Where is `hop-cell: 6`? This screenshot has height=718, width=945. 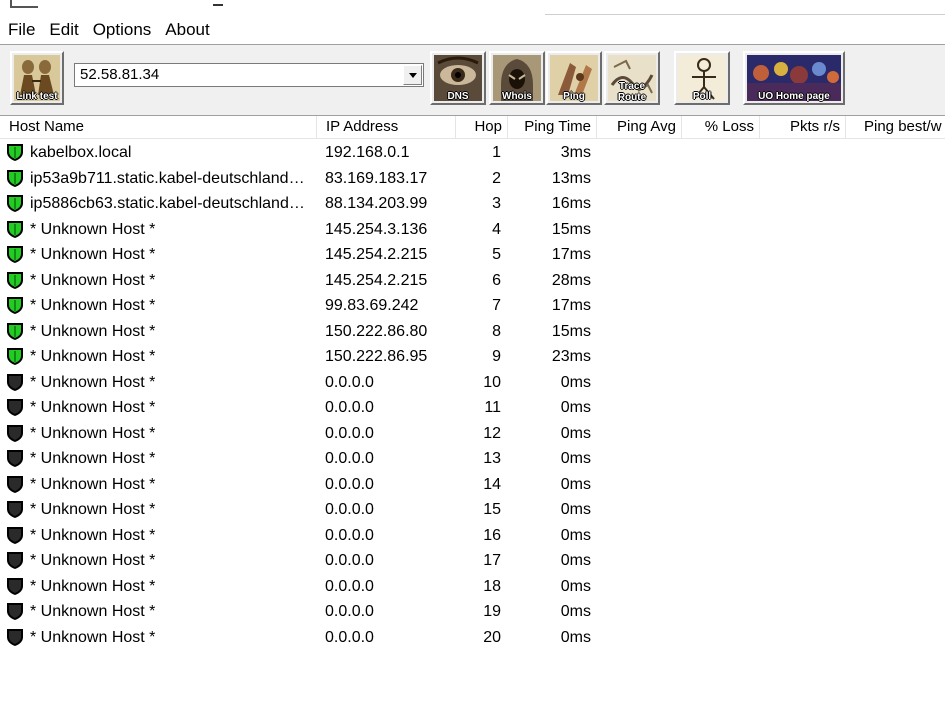 hop-cell: 6 is located at coordinates (496, 280).